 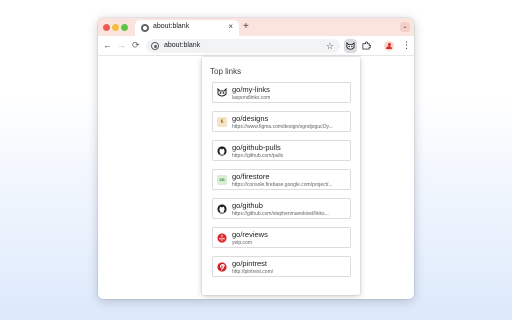 What do you see at coordinates (242, 242) in the screenshot?
I see `link-url: yelp.com` at bounding box center [242, 242].